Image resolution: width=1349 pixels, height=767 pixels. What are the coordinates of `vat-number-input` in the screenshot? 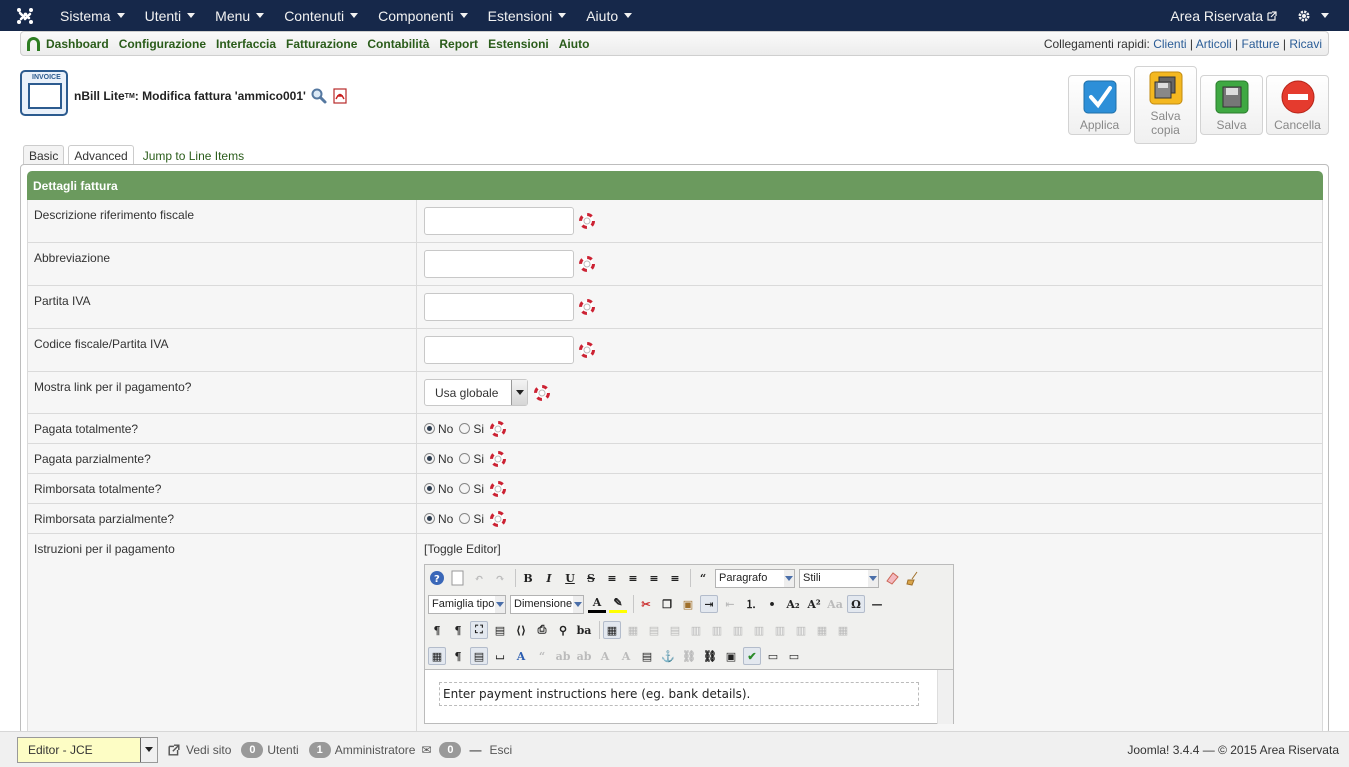 It's located at (499, 307).